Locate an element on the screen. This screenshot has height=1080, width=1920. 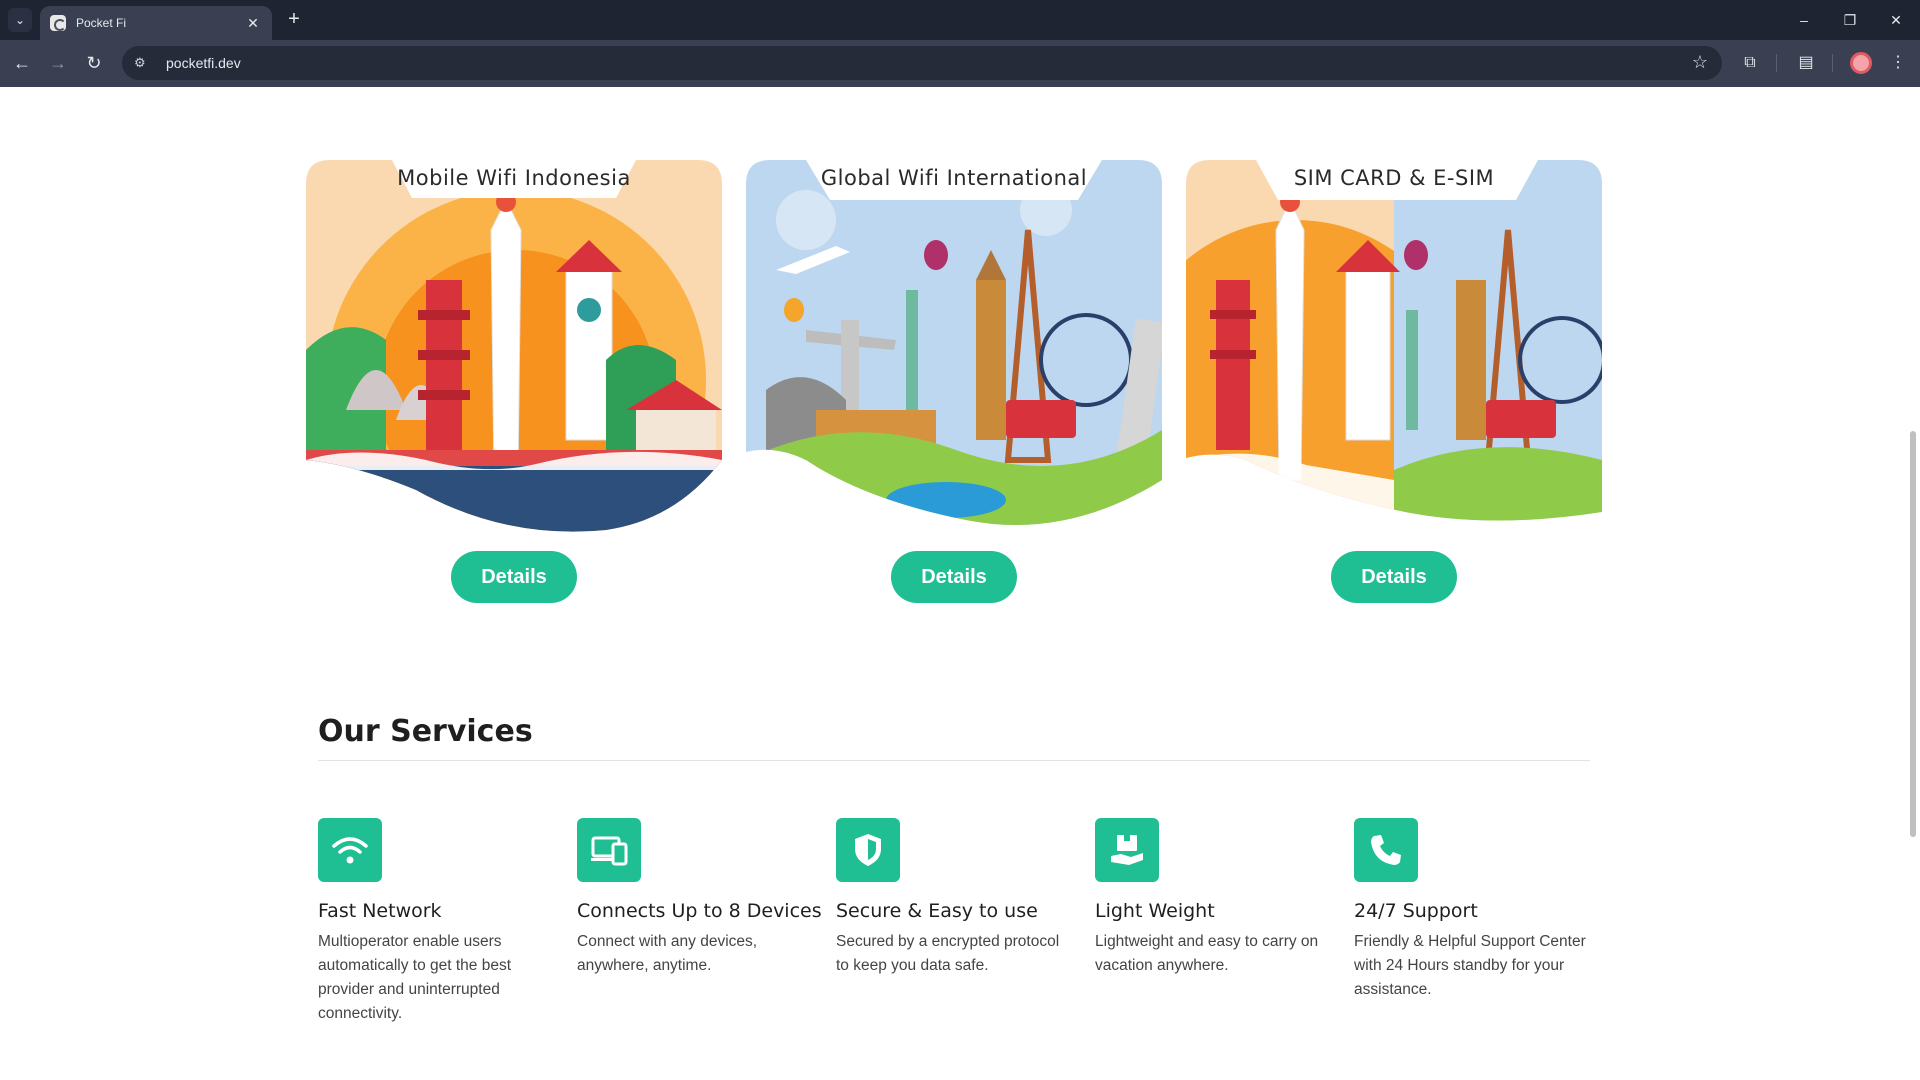
restore-button: ❐ is located at coordinates (1850, 20).